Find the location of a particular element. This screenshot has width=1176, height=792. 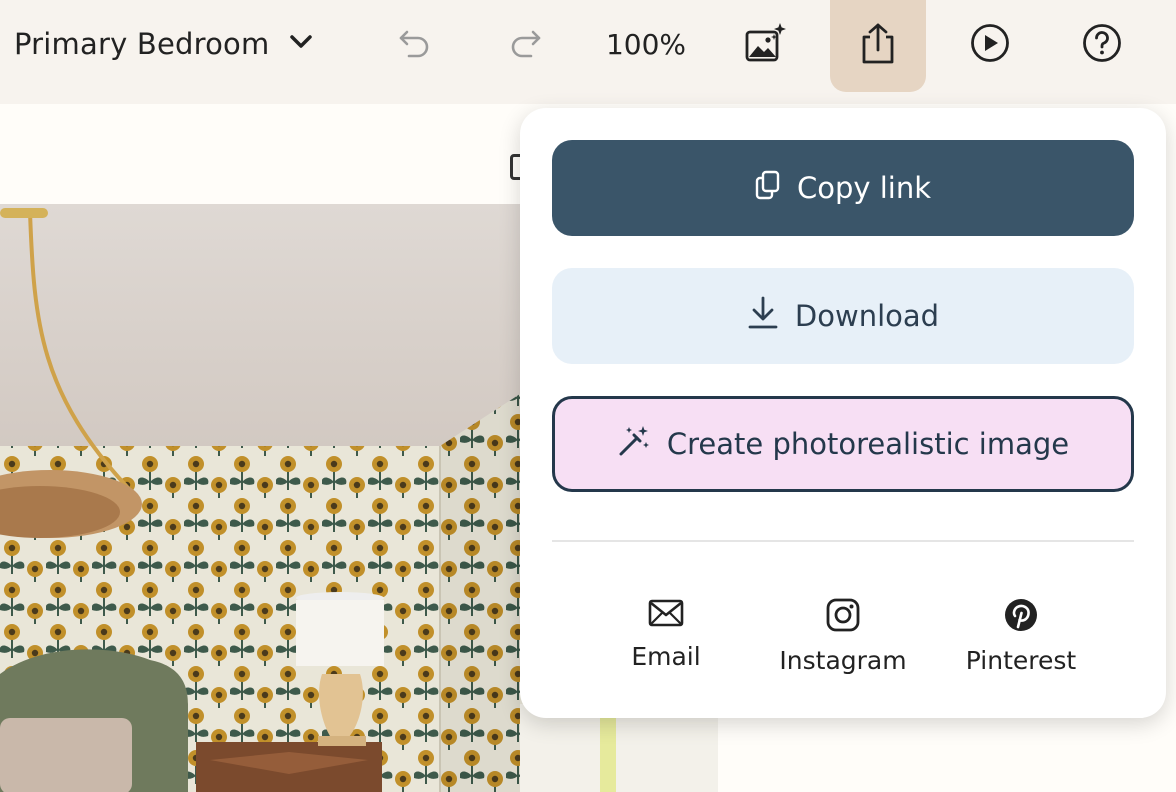

pinterest-label: Pinterest is located at coordinates (1021, 660).